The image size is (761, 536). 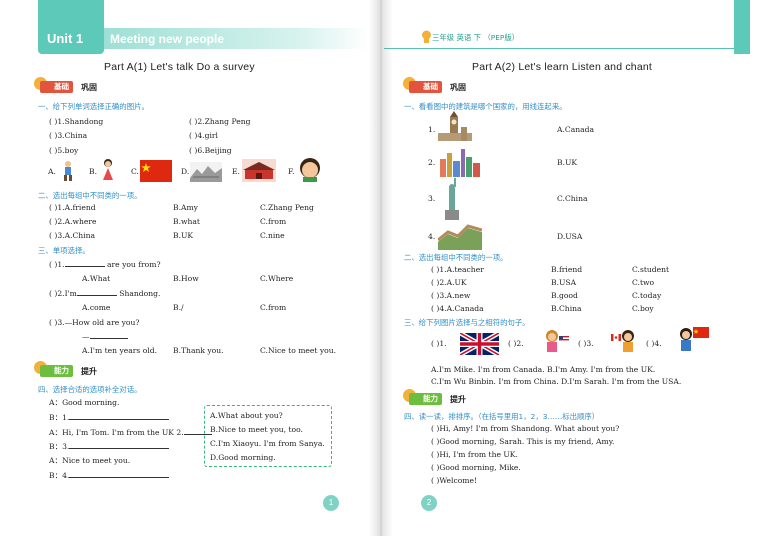 What do you see at coordinates (460, 237) in the screenshot?
I see `great-wall-icon` at bounding box center [460, 237].